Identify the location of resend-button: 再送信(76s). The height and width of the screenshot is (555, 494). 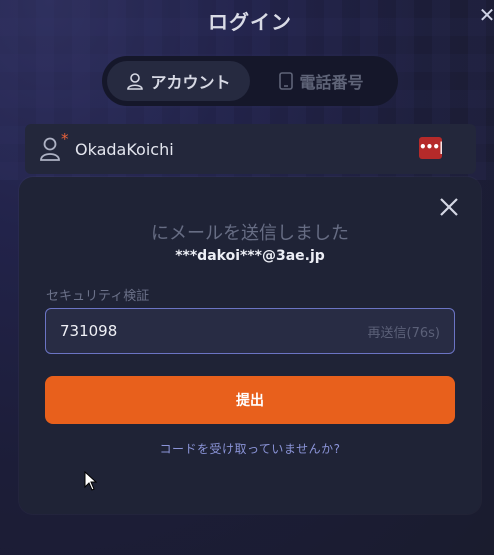
(404, 331).